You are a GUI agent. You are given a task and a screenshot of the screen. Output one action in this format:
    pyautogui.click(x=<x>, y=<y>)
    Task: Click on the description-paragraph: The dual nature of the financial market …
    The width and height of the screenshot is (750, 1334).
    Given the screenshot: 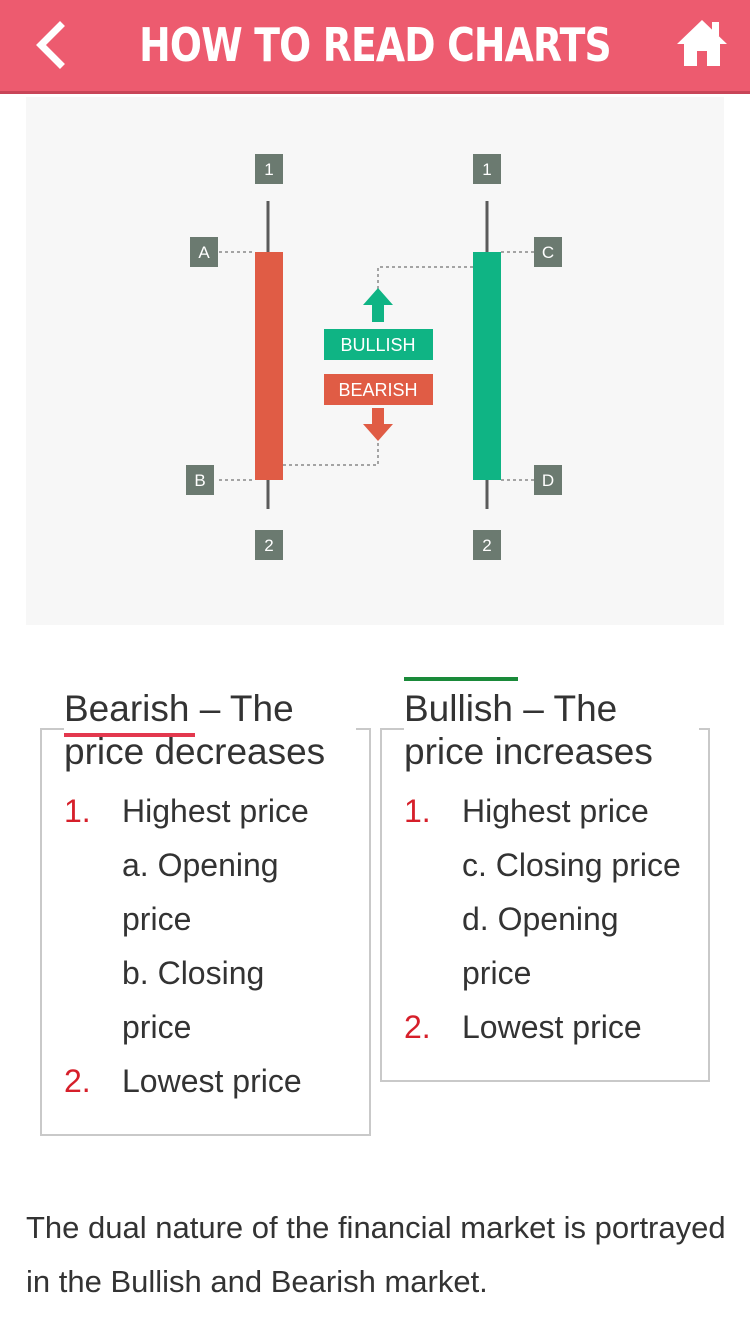 What is the action you would take?
    pyautogui.click(x=376, y=1254)
    